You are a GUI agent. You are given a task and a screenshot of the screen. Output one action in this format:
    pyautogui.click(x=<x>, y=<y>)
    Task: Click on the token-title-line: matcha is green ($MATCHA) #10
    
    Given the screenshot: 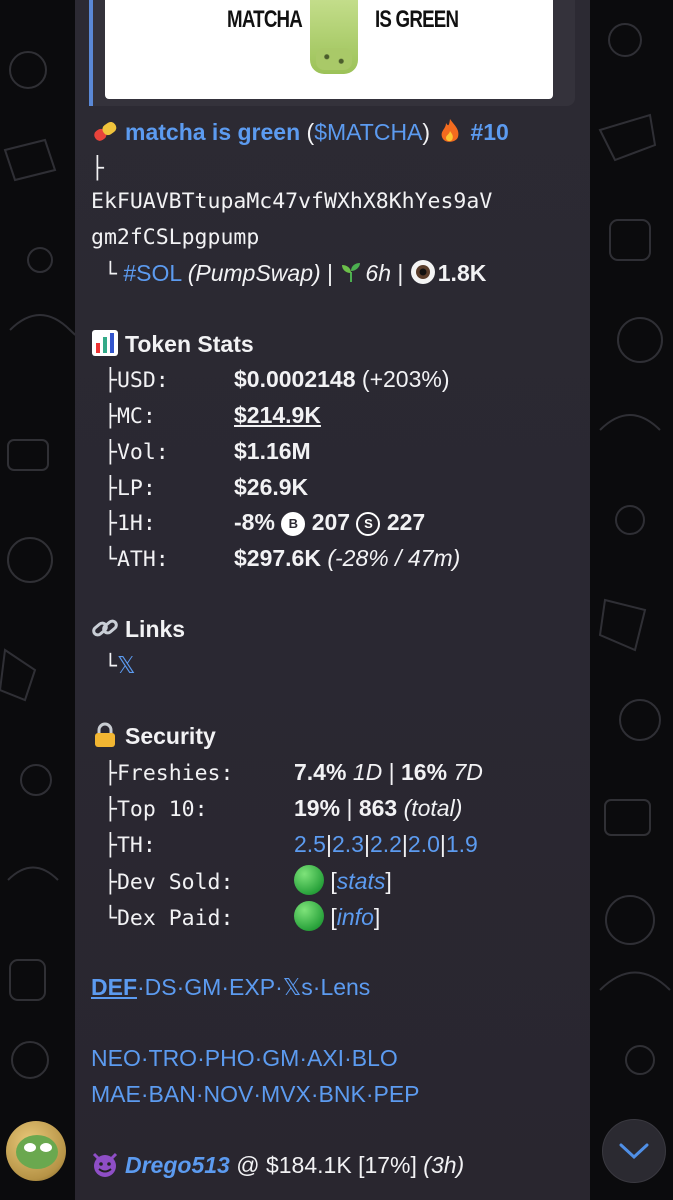 What is the action you would take?
    pyautogui.click(x=300, y=132)
    